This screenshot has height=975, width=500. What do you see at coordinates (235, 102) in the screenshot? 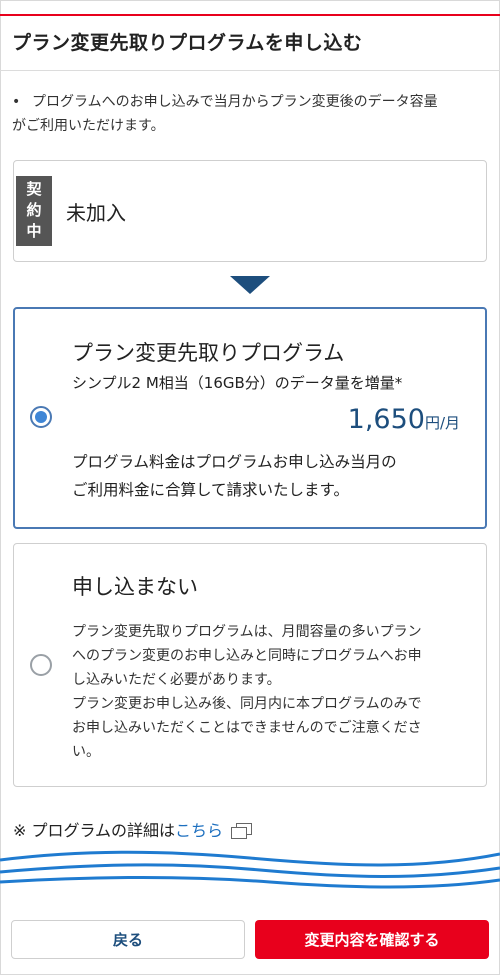
I see `intro-note-line1: プログラムへのお申し込みで当月からプラン変更後のデータ容量` at bounding box center [235, 102].